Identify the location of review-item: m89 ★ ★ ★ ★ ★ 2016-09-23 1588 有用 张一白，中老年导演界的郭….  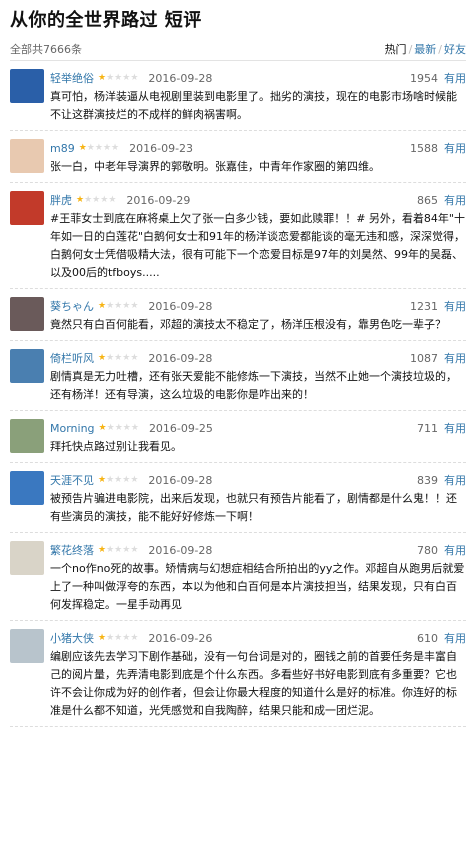
(238, 157).